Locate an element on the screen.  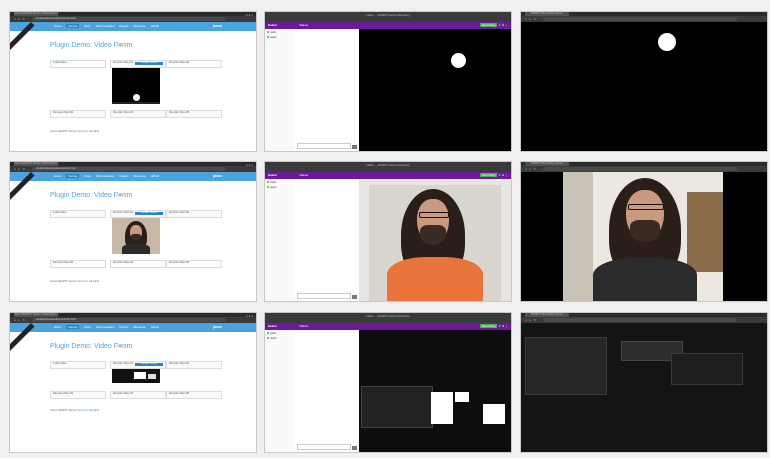
shared-white-window is located at coordinates (442, 408).